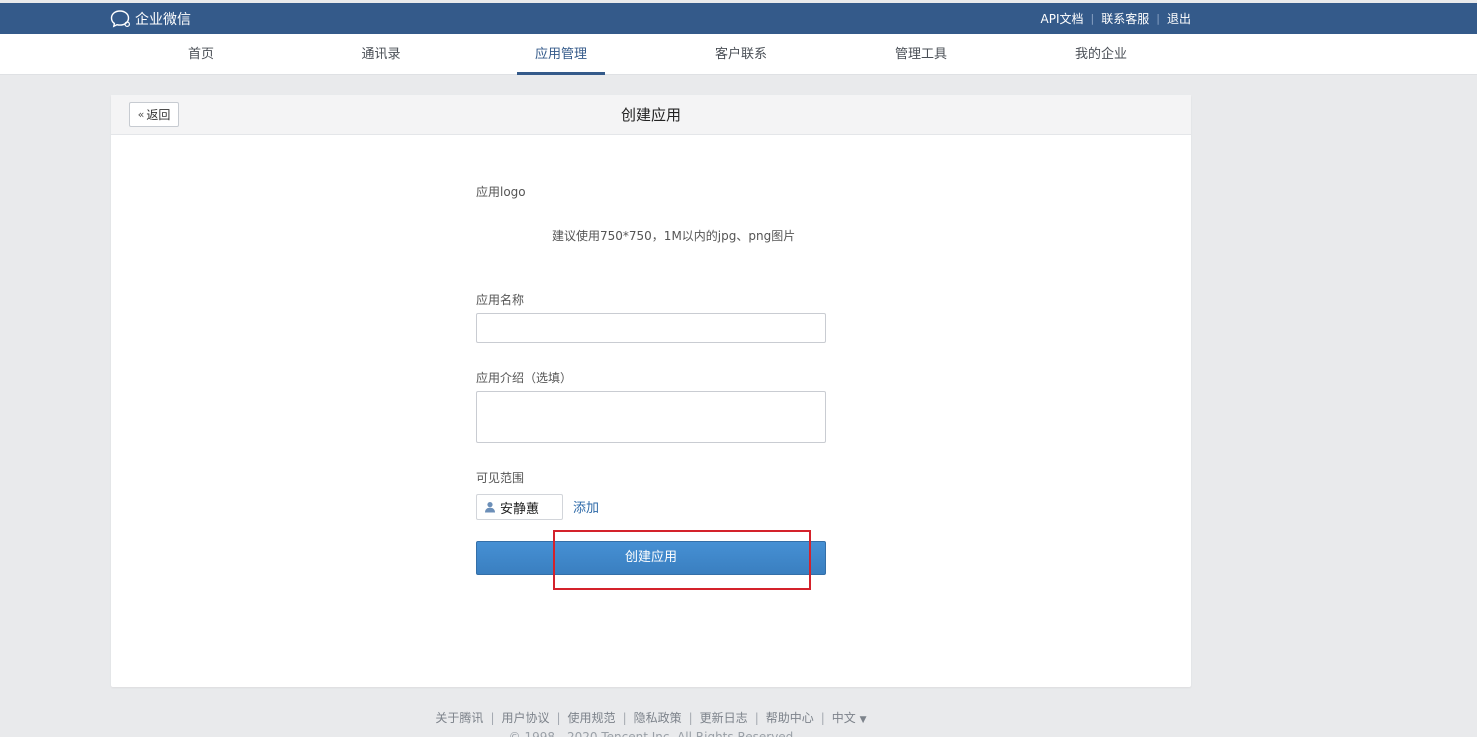 The image size is (1477, 737). What do you see at coordinates (843, 718) in the screenshot?
I see `language-label: 中文` at bounding box center [843, 718].